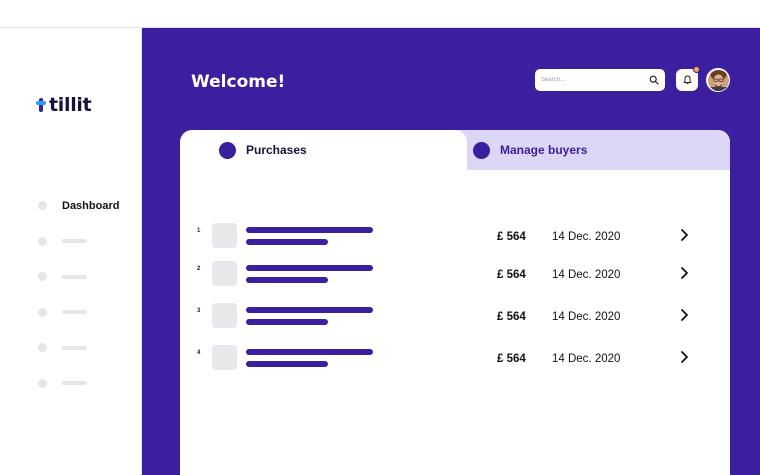 Image resolution: width=760 pixels, height=475 pixels. I want to click on purchase-row: 4 £ 564 14 Dec. 2020, so click(455, 360).